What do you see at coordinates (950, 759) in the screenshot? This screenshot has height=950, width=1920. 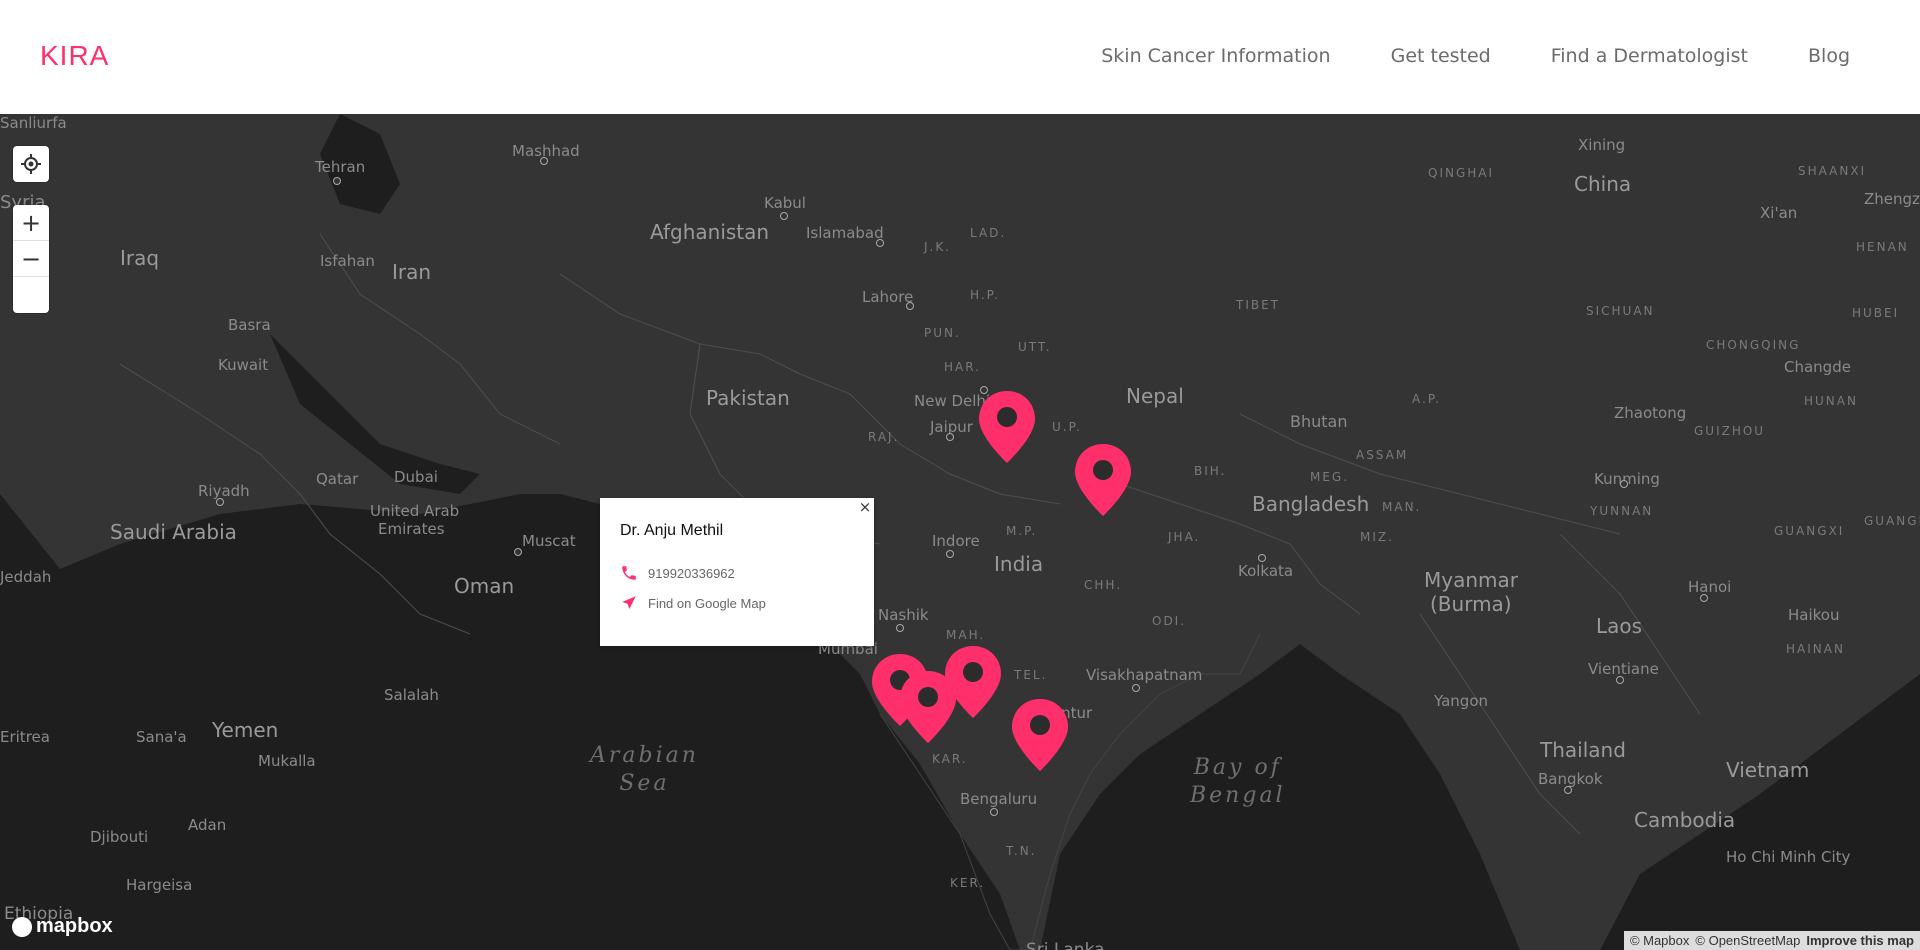 I see `map-label-kar: KAR.` at bounding box center [950, 759].